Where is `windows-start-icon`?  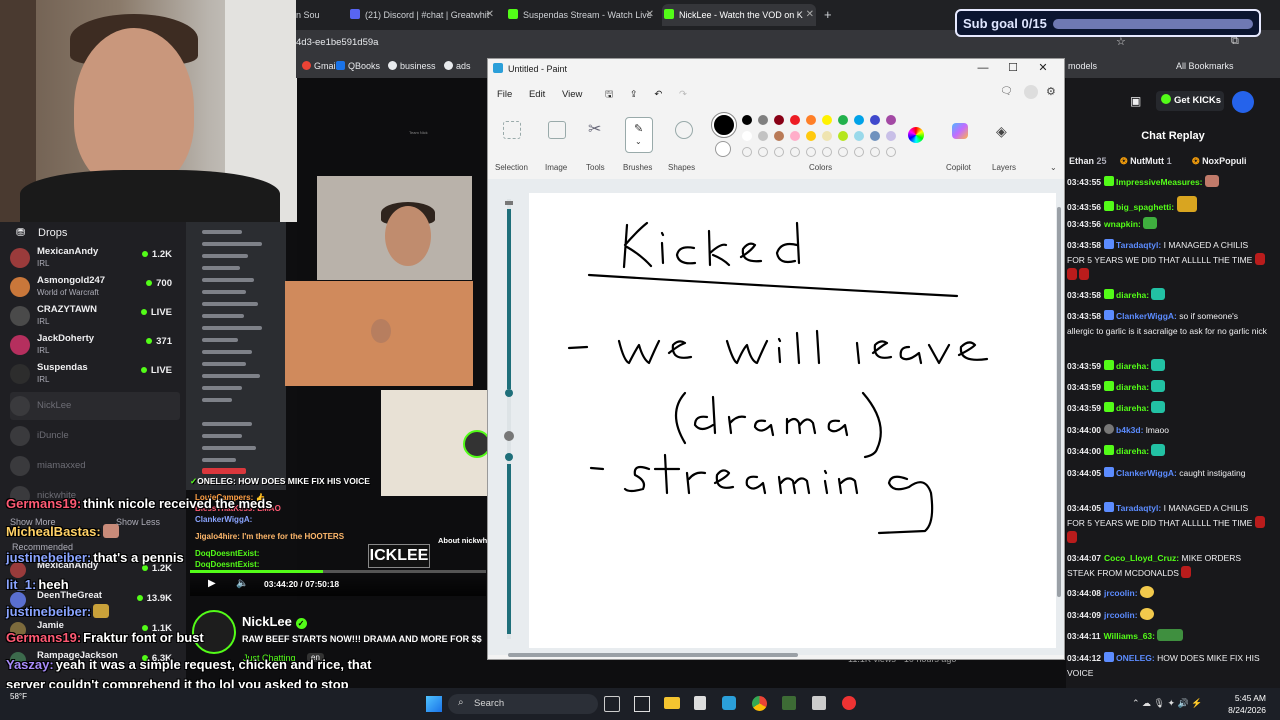 windows-start-icon is located at coordinates (434, 704).